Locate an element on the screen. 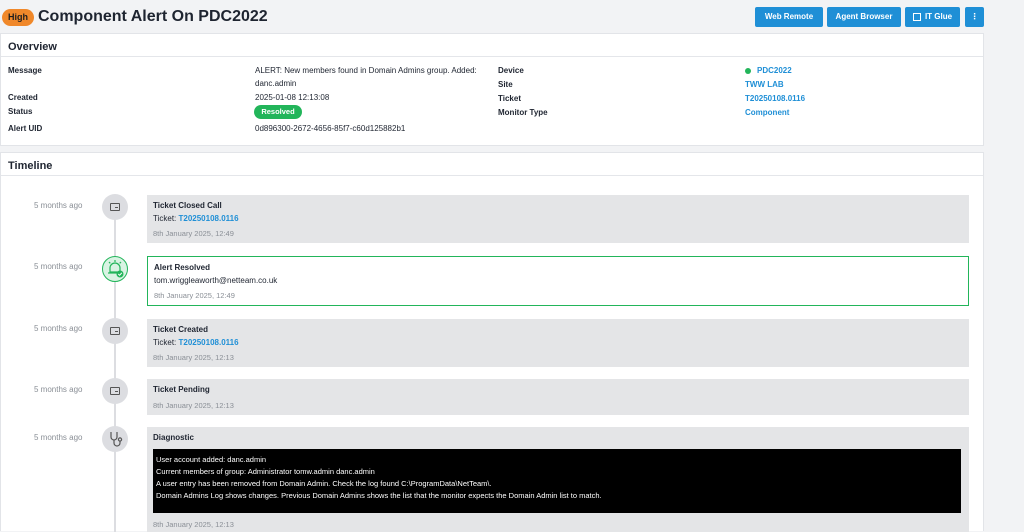 Image resolution: width=1024 pixels, height=532 pixels. alert-uid-value: 0d896300-2672-4656-85f7-c60d125882b1 is located at coordinates (330, 128).